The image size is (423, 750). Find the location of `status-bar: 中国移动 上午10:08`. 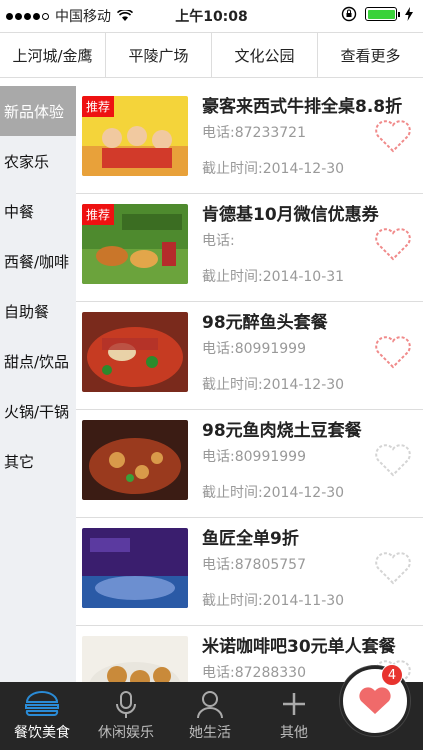

status-bar: 中国移动 上午10:08 is located at coordinates (211, 15).